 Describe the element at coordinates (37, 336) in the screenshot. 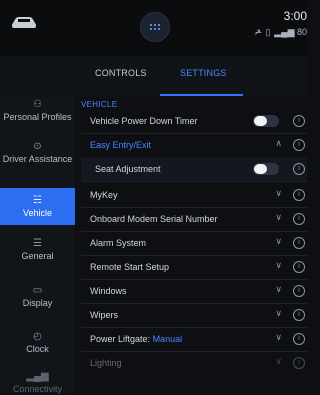

I see `clock-icon: ◴` at that location.